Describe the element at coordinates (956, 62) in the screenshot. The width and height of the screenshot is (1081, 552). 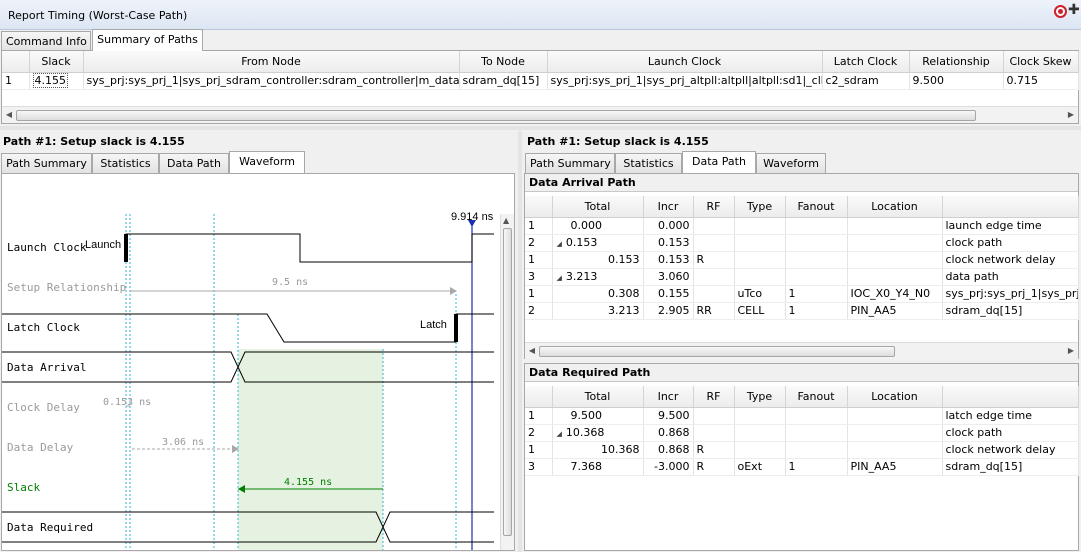
I see `column-header-relationship: Relationship` at that location.